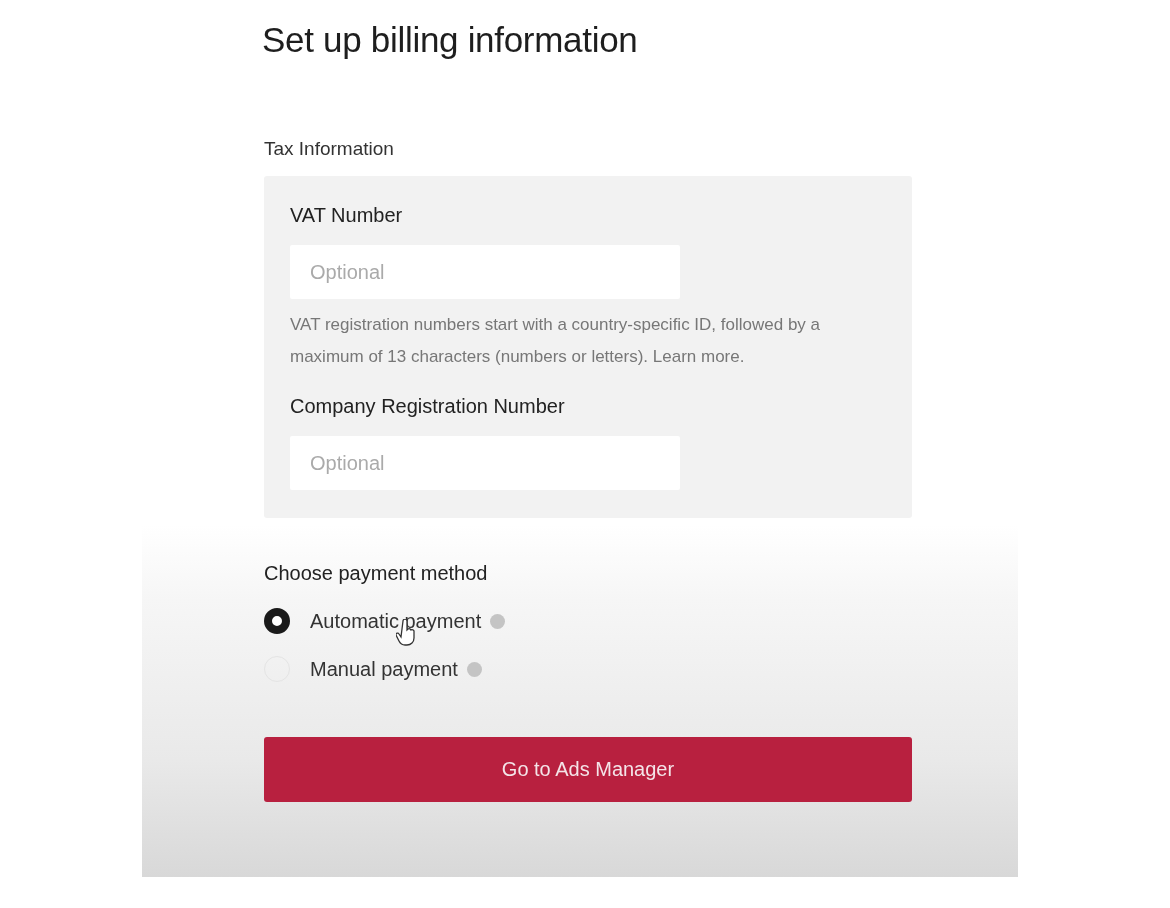 The image size is (1170, 908). What do you see at coordinates (556, 341) in the screenshot?
I see `help-text: VAT registration numbers start with a country-specific ID, followed by a maximum of 13 characters (numbers or letters). Learn more.` at bounding box center [556, 341].